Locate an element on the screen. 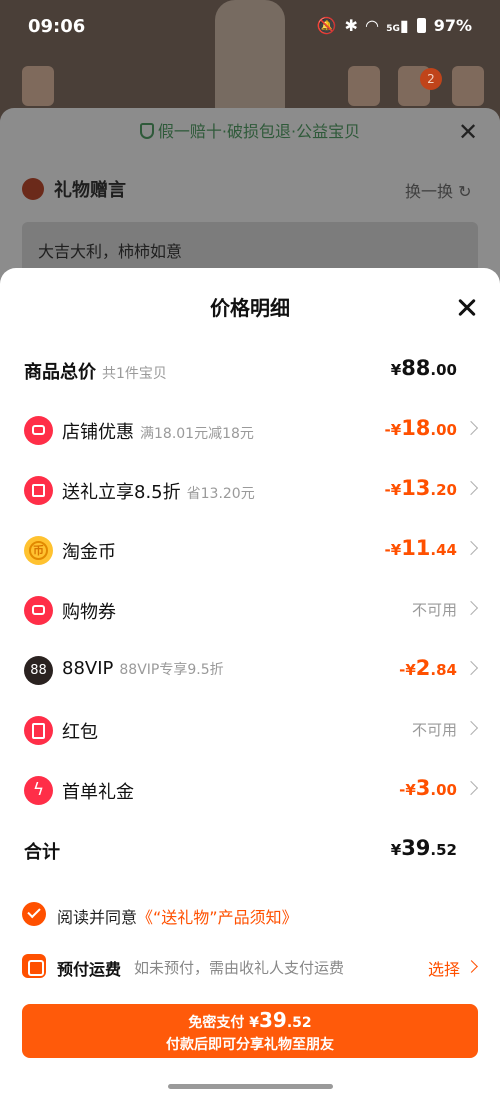 The image size is (500, 1100). prepay-description: 如未预付，需由收礼人支付运费 is located at coordinates (239, 968).